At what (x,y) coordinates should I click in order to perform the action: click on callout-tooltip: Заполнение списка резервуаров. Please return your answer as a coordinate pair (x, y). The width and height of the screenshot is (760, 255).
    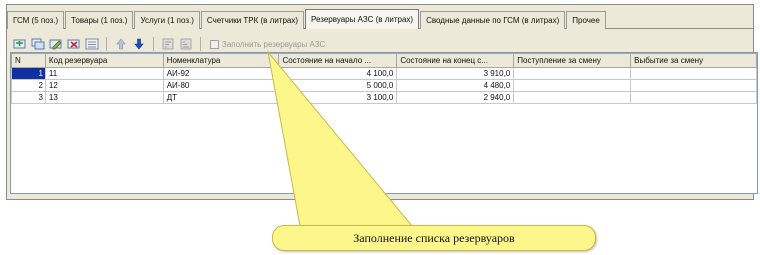
    Looking at the image, I should click on (434, 238).